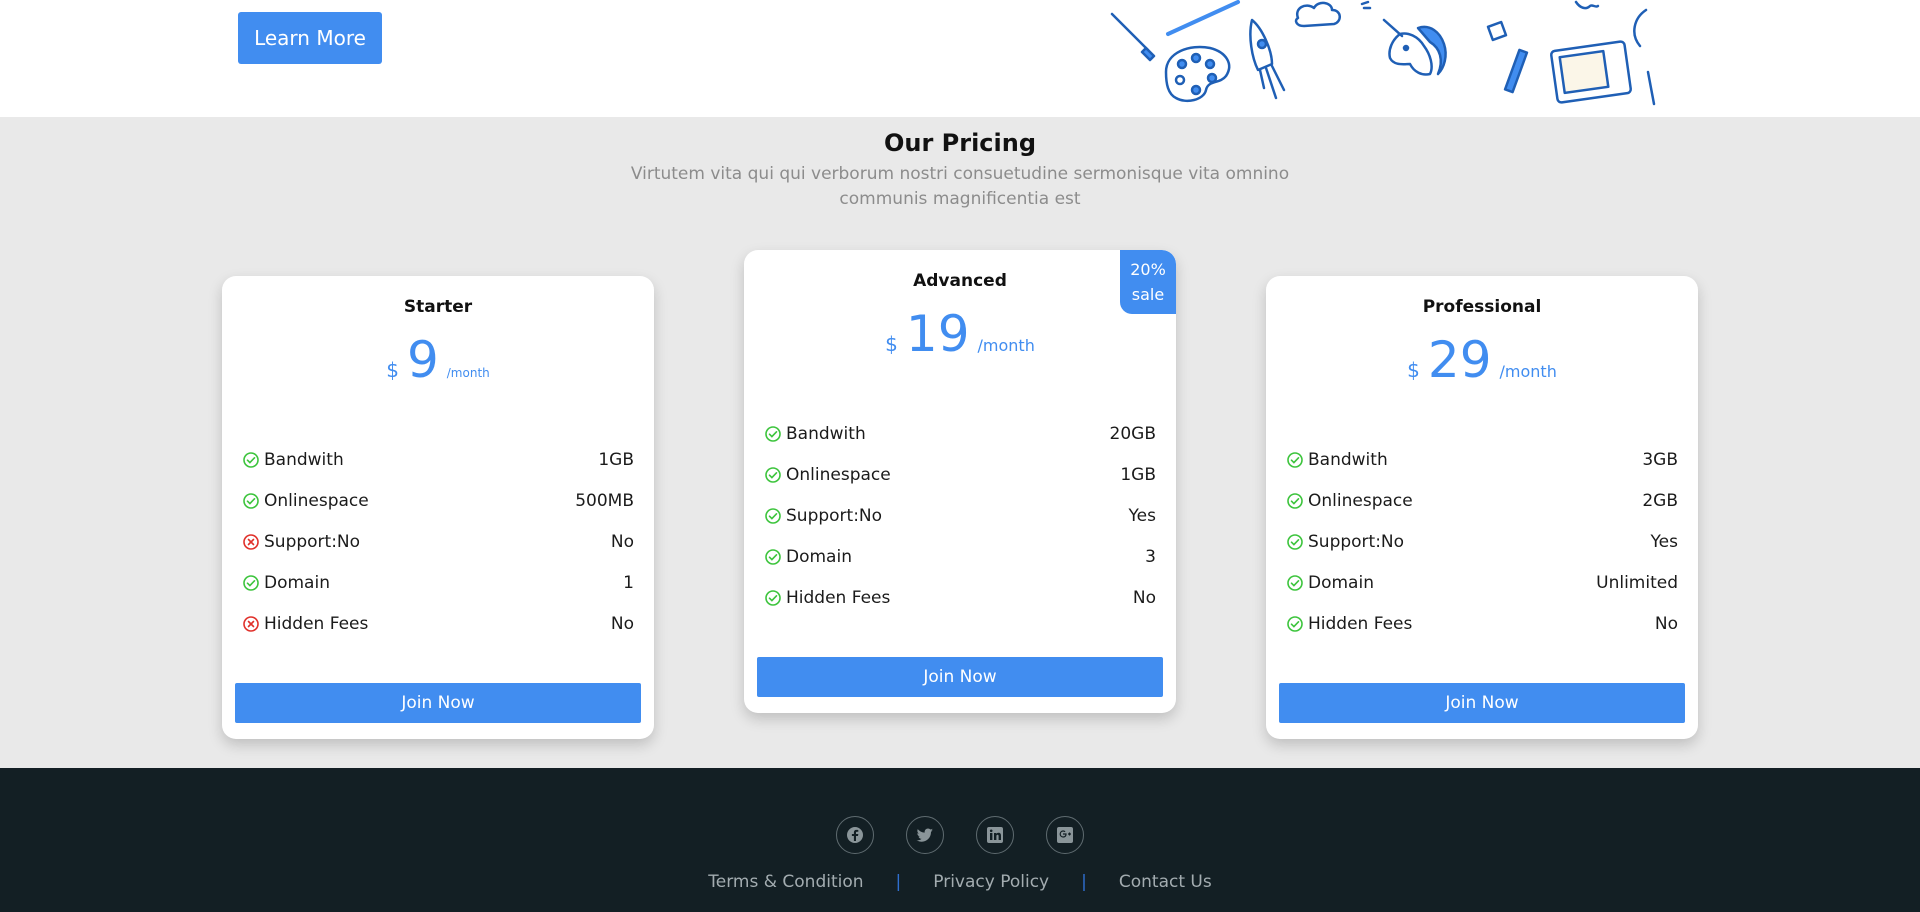 The height and width of the screenshot is (912, 1920). What do you see at coordinates (1482, 582) in the screenshot?
I see `feature-row: Domain Unlimited` at bounding box center [1482, 582].